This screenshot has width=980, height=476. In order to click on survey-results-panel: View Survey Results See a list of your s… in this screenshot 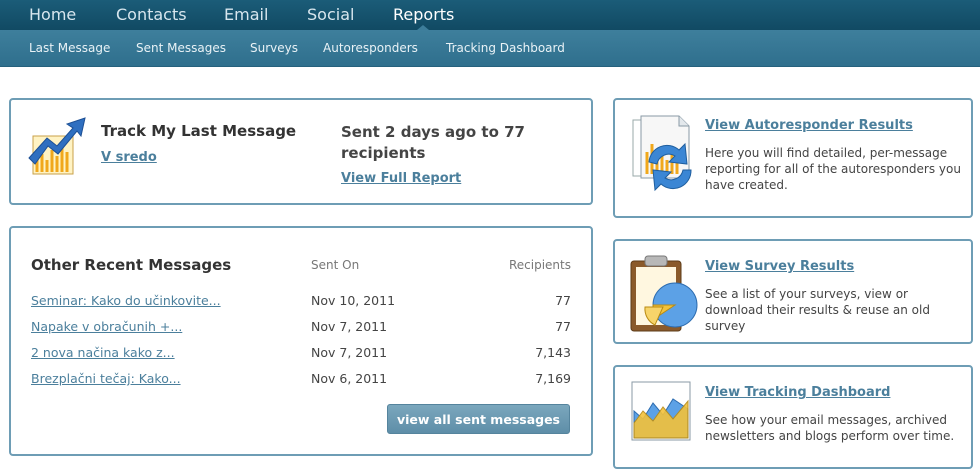, I will do `click(793, 291)`.